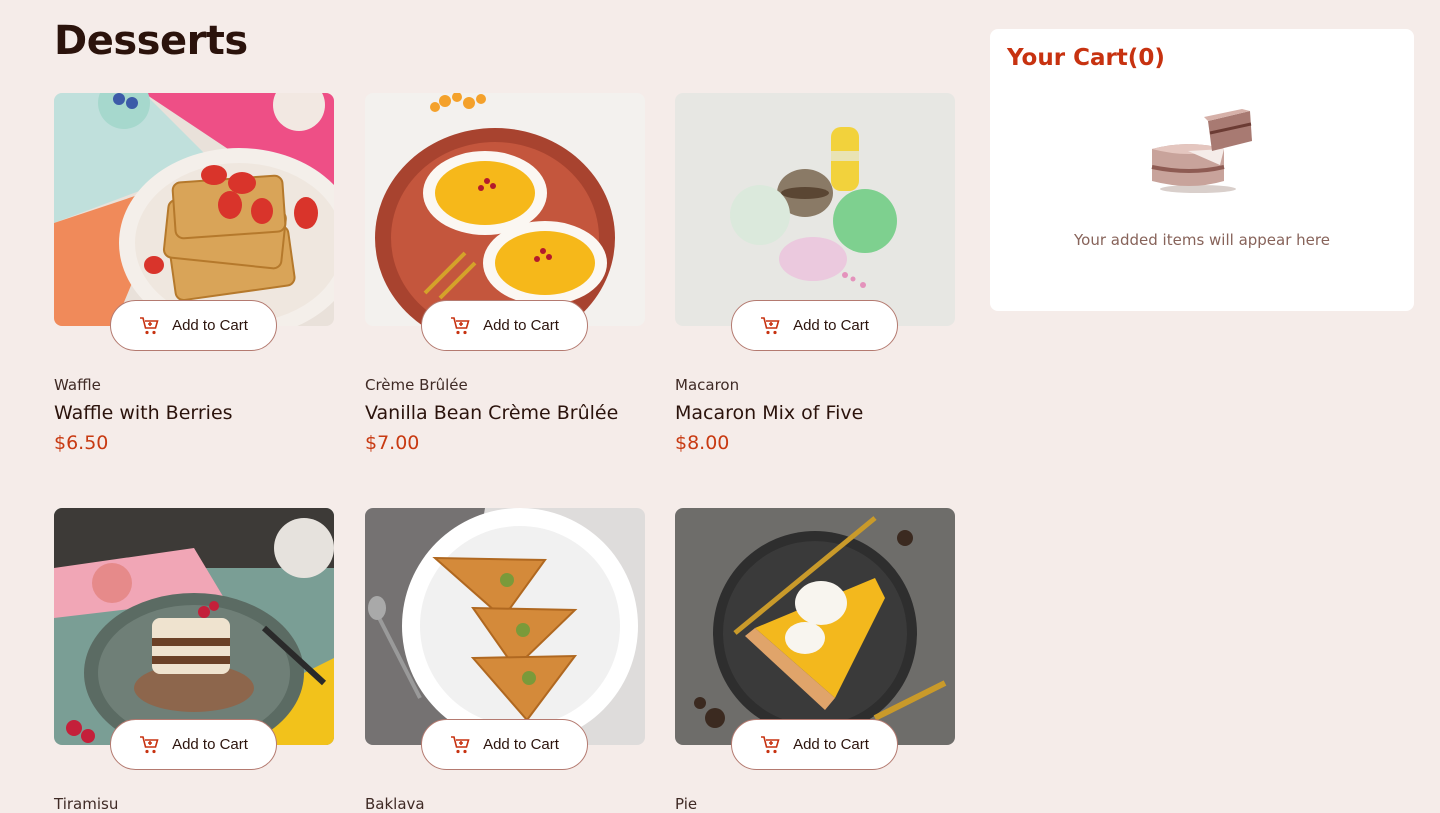 The width and height of the screenshot is (1440, 813). Describe the element at coordinates (769, 413) in the screenshot. I see `product-name: Macaron Mix of Five` at that location.